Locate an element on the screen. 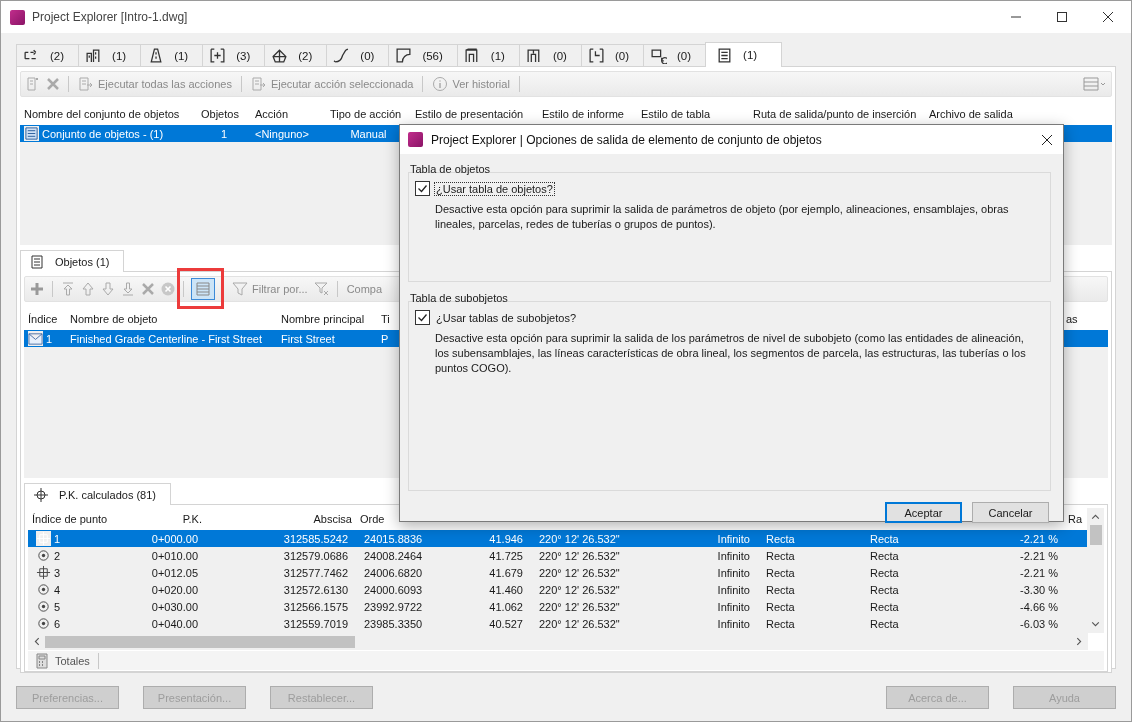  checkbox-label: ¿Usar tablas de subobjetos? is located at coordinates (506, 317).